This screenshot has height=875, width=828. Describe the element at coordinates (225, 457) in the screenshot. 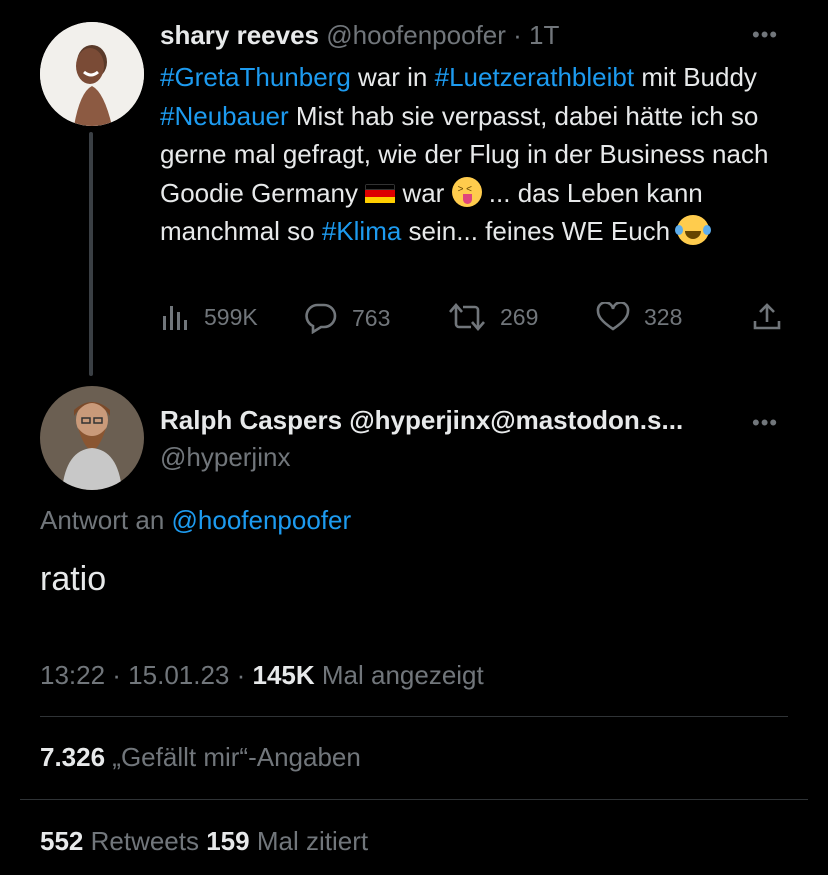

I see `reply-author-handle: @hyperjinx` at that location.